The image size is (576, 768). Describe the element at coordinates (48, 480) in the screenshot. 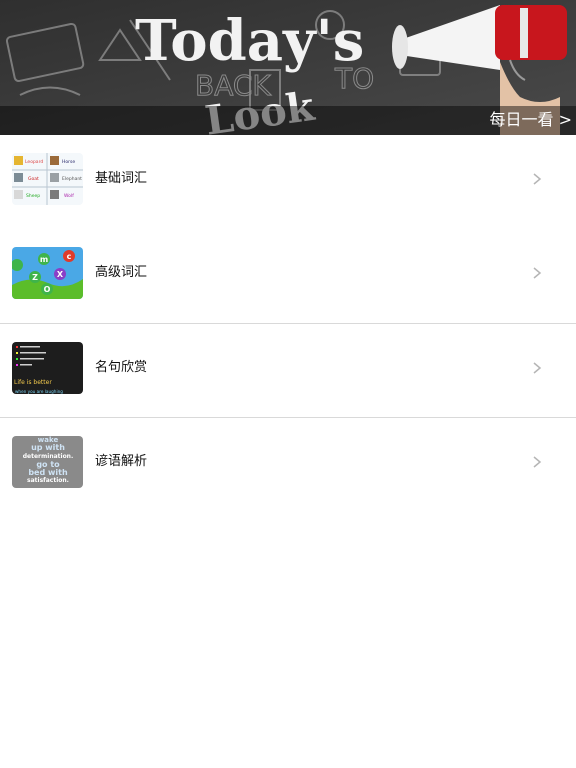

I see `thumb-word: satisfaction.` at that location.